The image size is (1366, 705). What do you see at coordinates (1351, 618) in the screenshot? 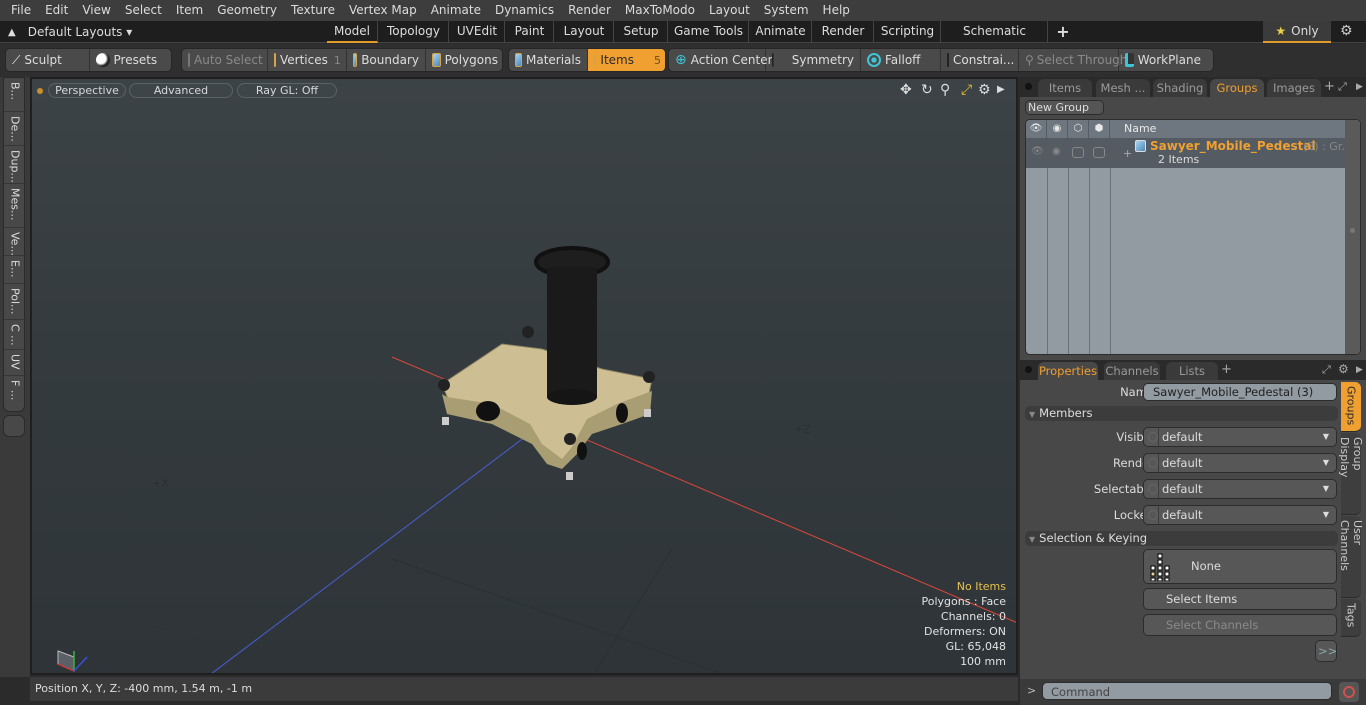
I see `side-tab-tags: Tags` at bounding box center [1351, 618].